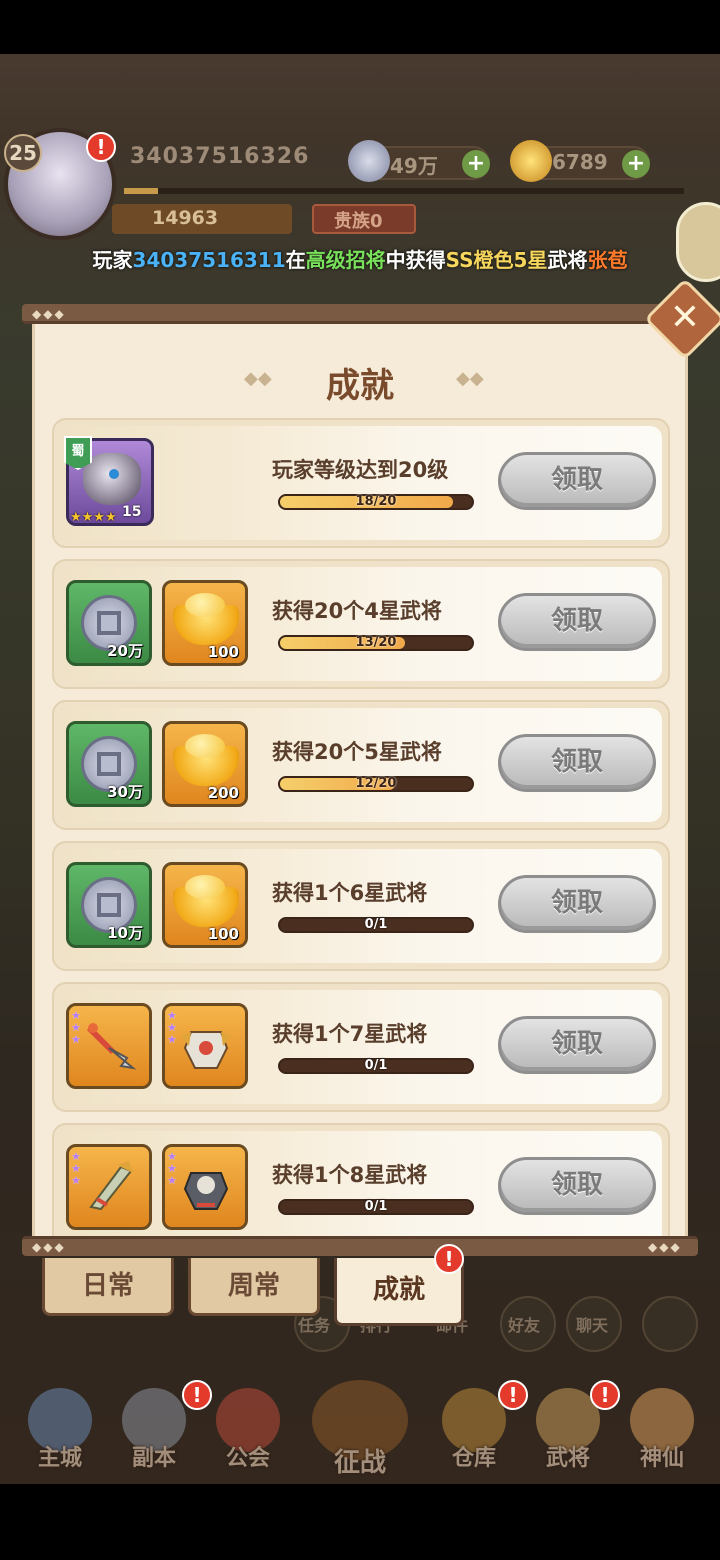  Describe the element at coordinates (112, 1046) in the screenshot. I see `spear-icon` at that location.